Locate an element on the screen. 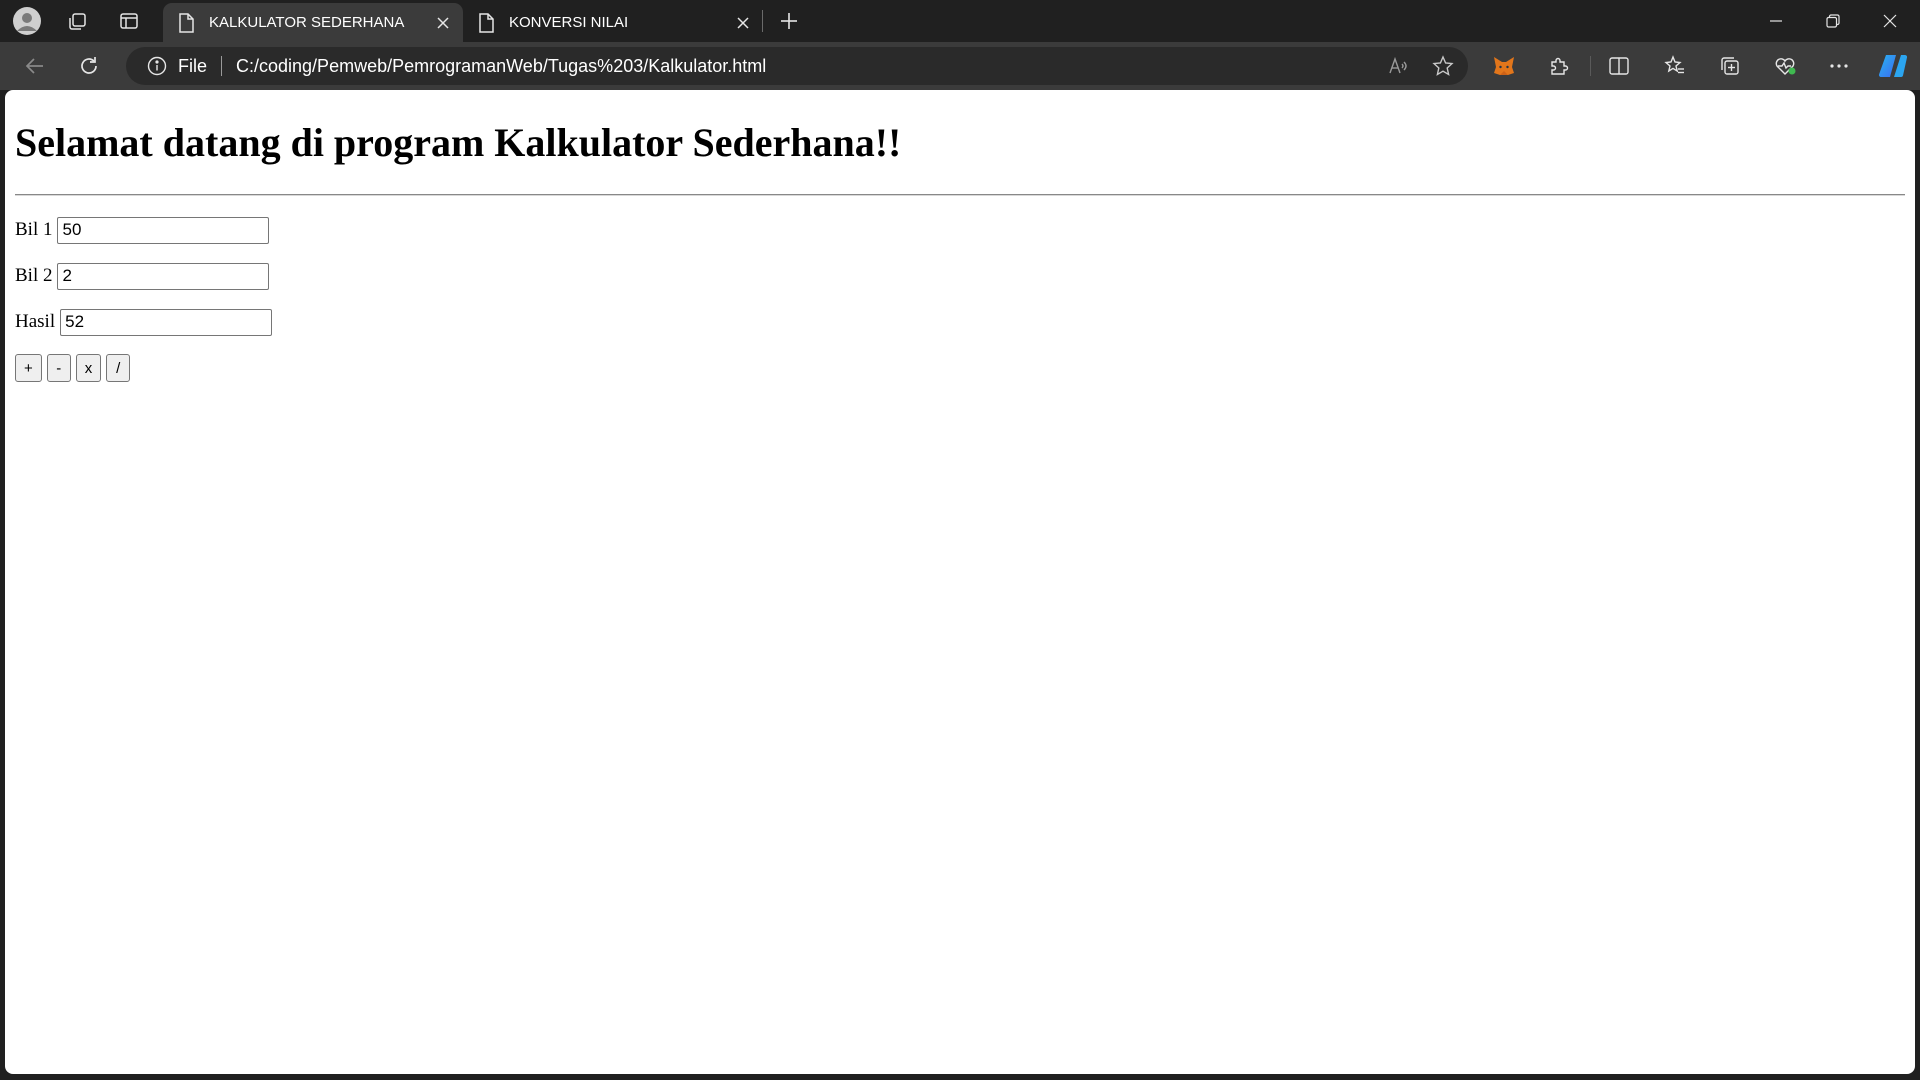 The height and width of the screenshot is (1080, 1920). workspaces-icon is located at coordinates (77, 21).